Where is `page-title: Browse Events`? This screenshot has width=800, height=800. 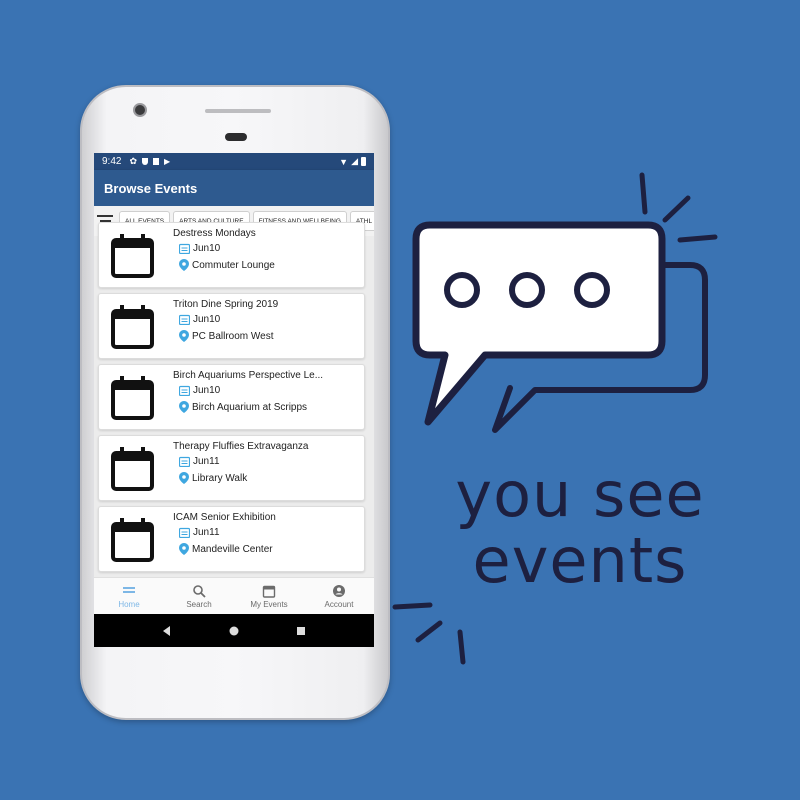
page-title: Browse Events is located at coordinates (151, 188).